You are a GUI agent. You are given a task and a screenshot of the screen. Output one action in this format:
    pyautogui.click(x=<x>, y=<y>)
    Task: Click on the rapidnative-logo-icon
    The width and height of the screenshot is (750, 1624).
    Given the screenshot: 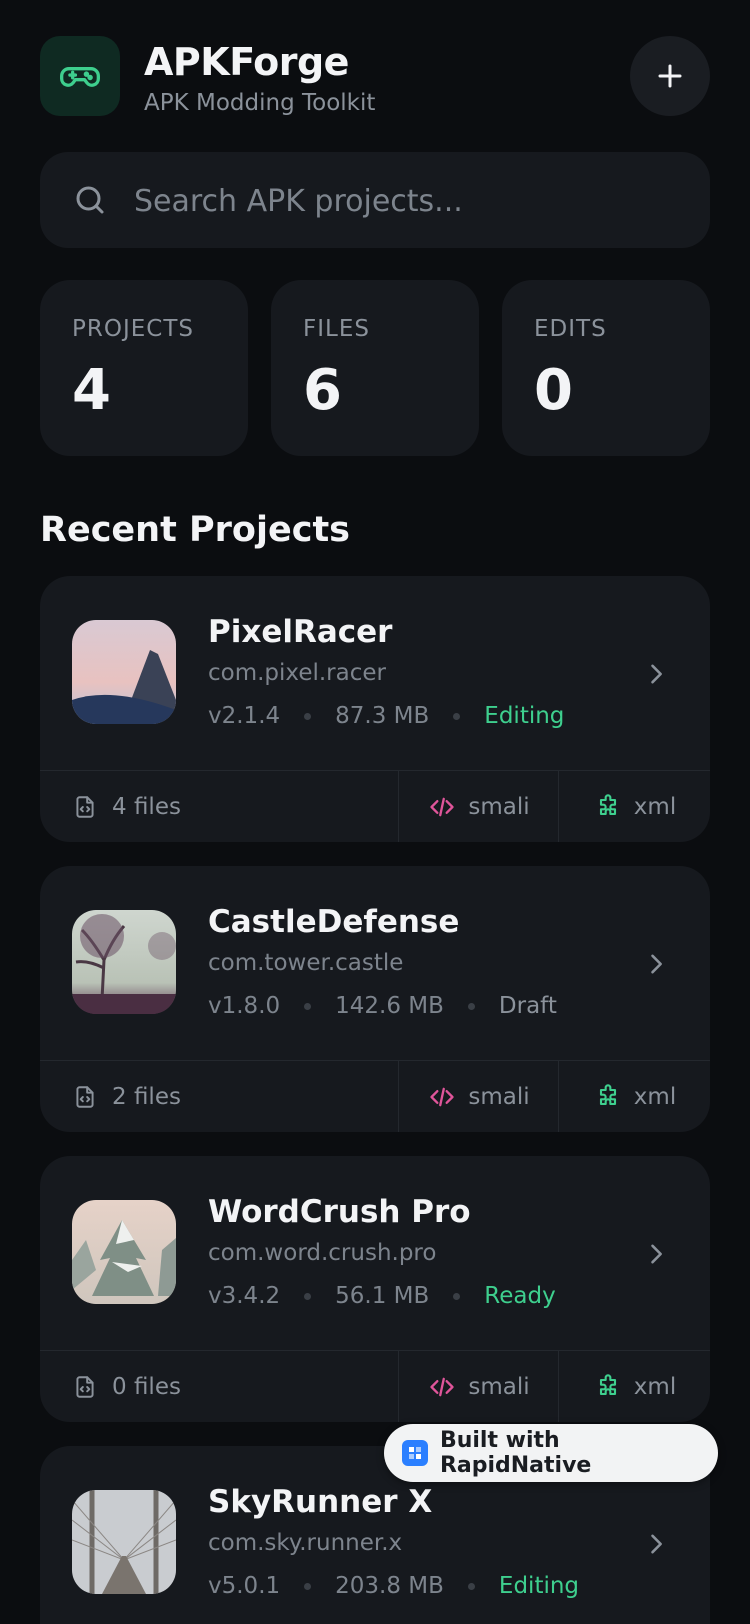 What is the action you would take?
    pyautogui.click(x=415, y=1453)
    